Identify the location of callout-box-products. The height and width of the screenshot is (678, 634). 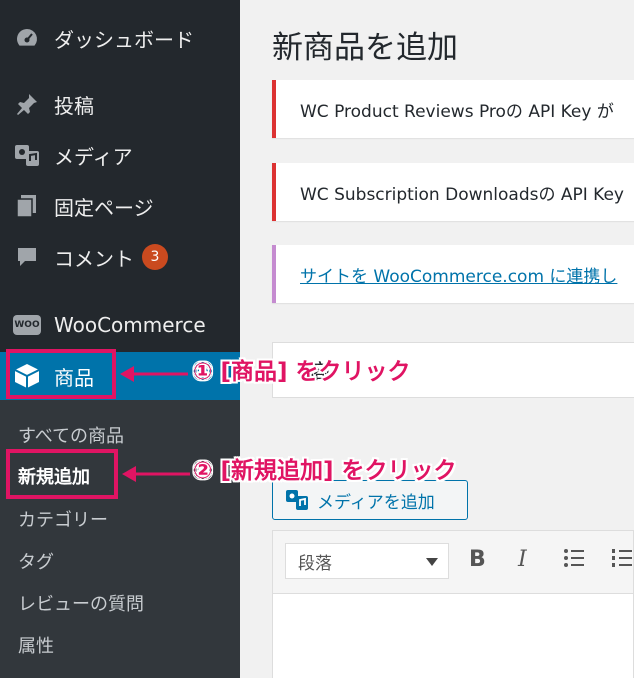
(61, 374).